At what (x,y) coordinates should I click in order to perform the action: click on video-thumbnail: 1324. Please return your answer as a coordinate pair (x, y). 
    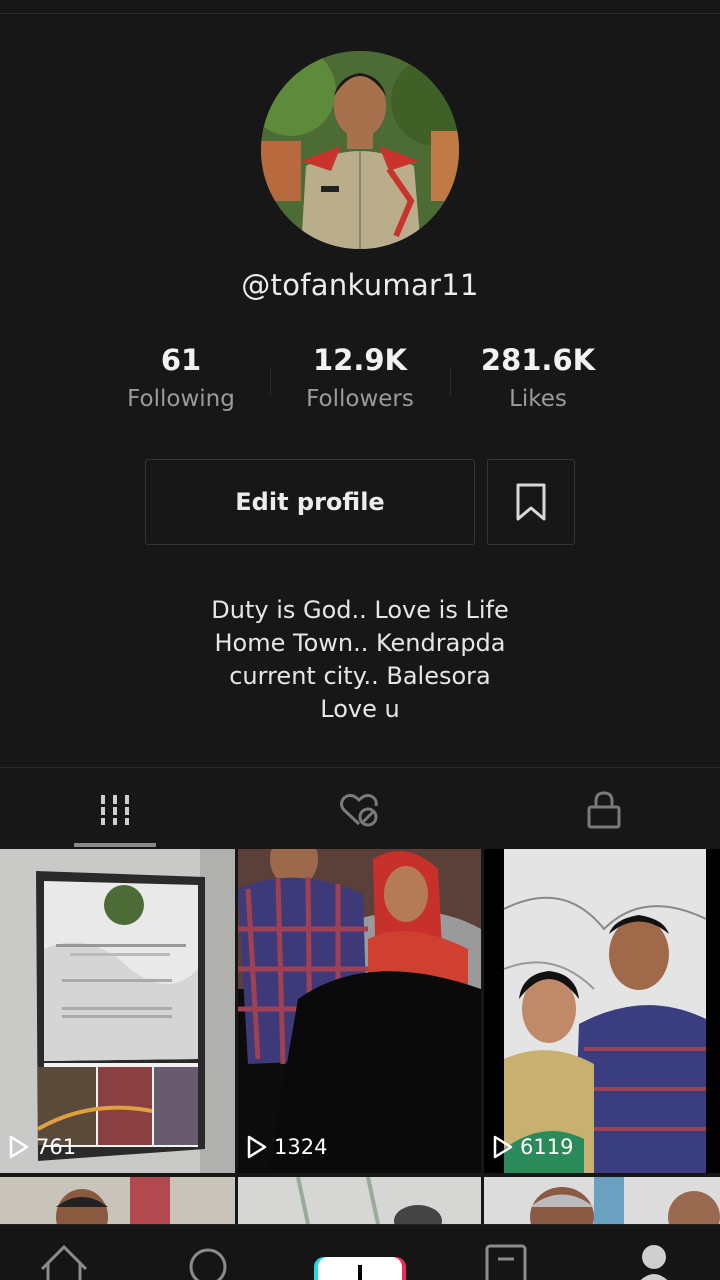
    Looking at the image, I should click on (359, 1011).